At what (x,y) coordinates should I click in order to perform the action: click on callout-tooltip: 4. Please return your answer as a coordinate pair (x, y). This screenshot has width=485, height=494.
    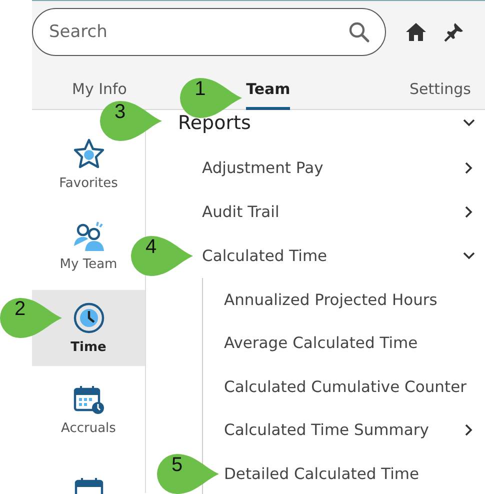
    Looking at the image, I should click on (161, 256).